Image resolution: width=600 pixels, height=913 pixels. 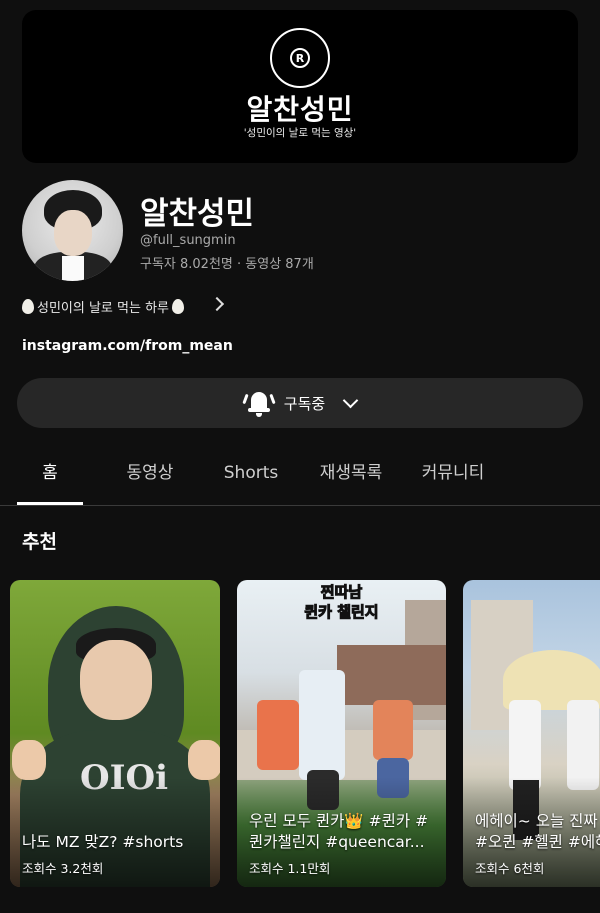 What do you see at coordinates (50, 503) in the screenshot?
I see `active-tab-indicator` at bounding box center [50, 503].